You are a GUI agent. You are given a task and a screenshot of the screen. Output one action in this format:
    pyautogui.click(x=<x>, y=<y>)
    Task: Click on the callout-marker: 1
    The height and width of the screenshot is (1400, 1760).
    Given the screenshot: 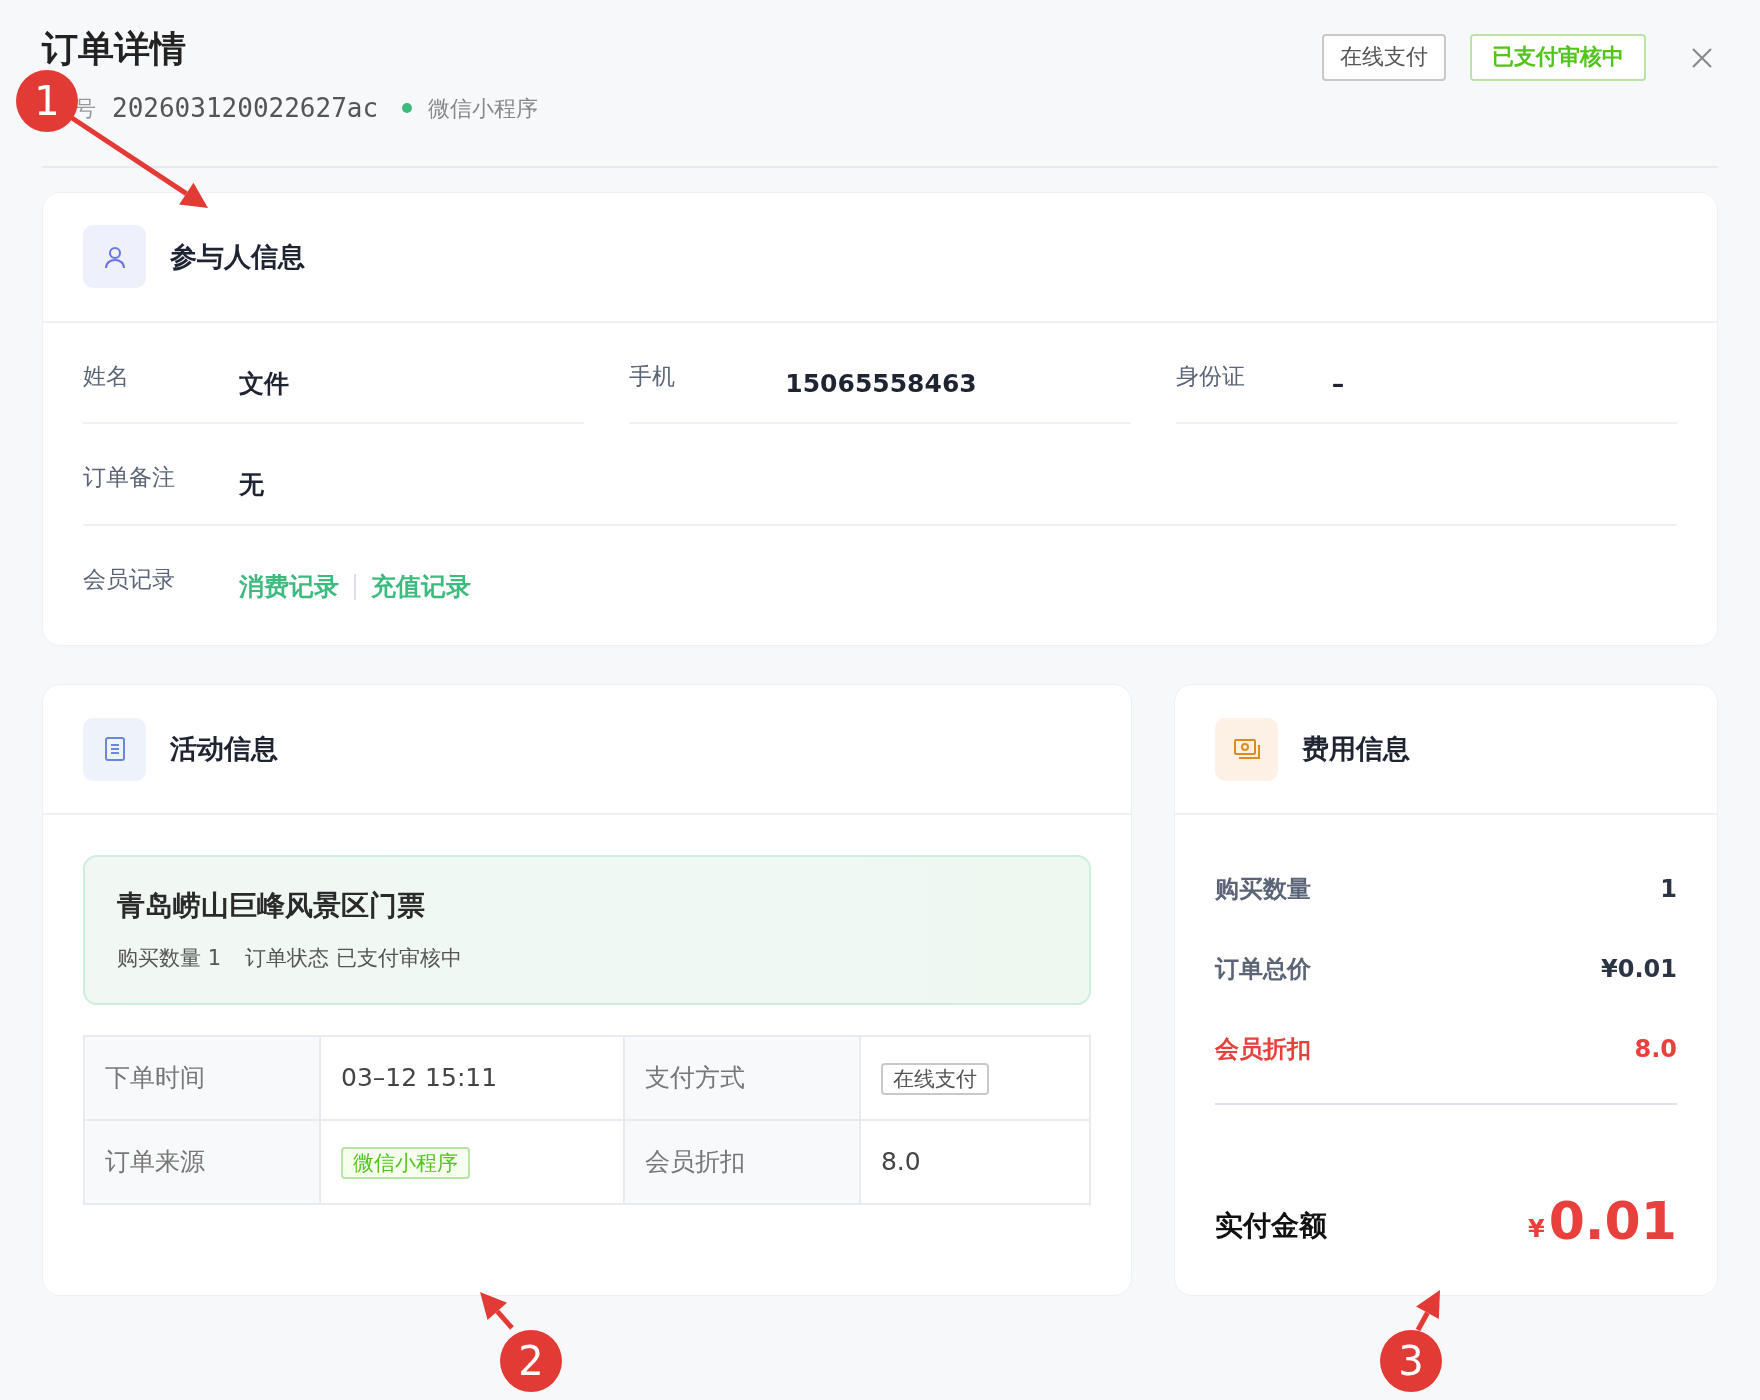 What is the action you would take?
    pyautogui.click(x=47, y=101)
    